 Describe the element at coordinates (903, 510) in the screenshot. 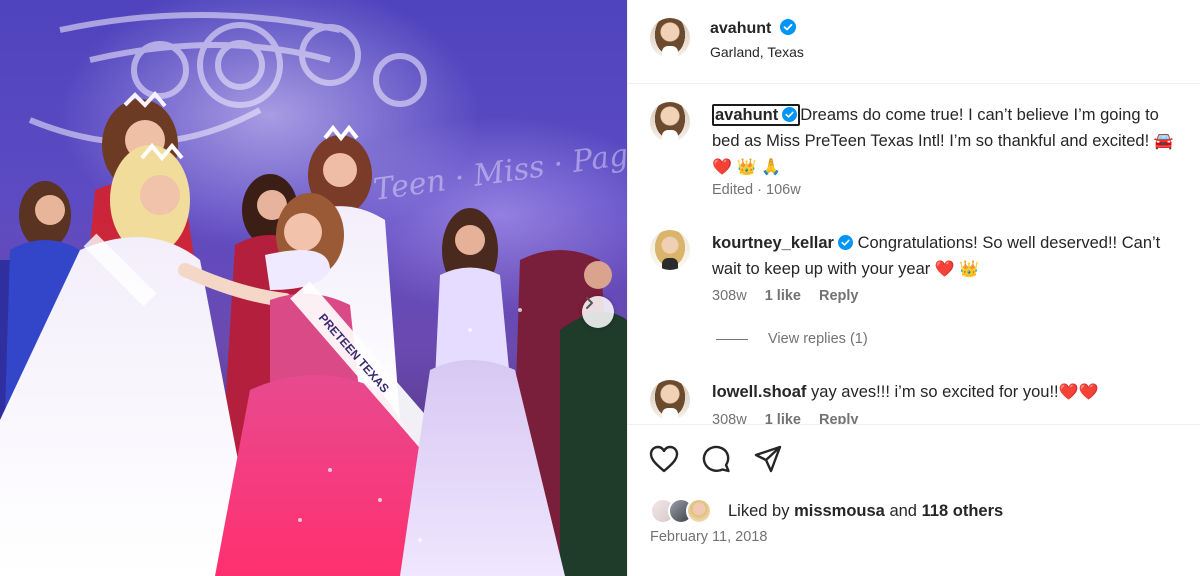

I see `liked-by-and: and` at that location.